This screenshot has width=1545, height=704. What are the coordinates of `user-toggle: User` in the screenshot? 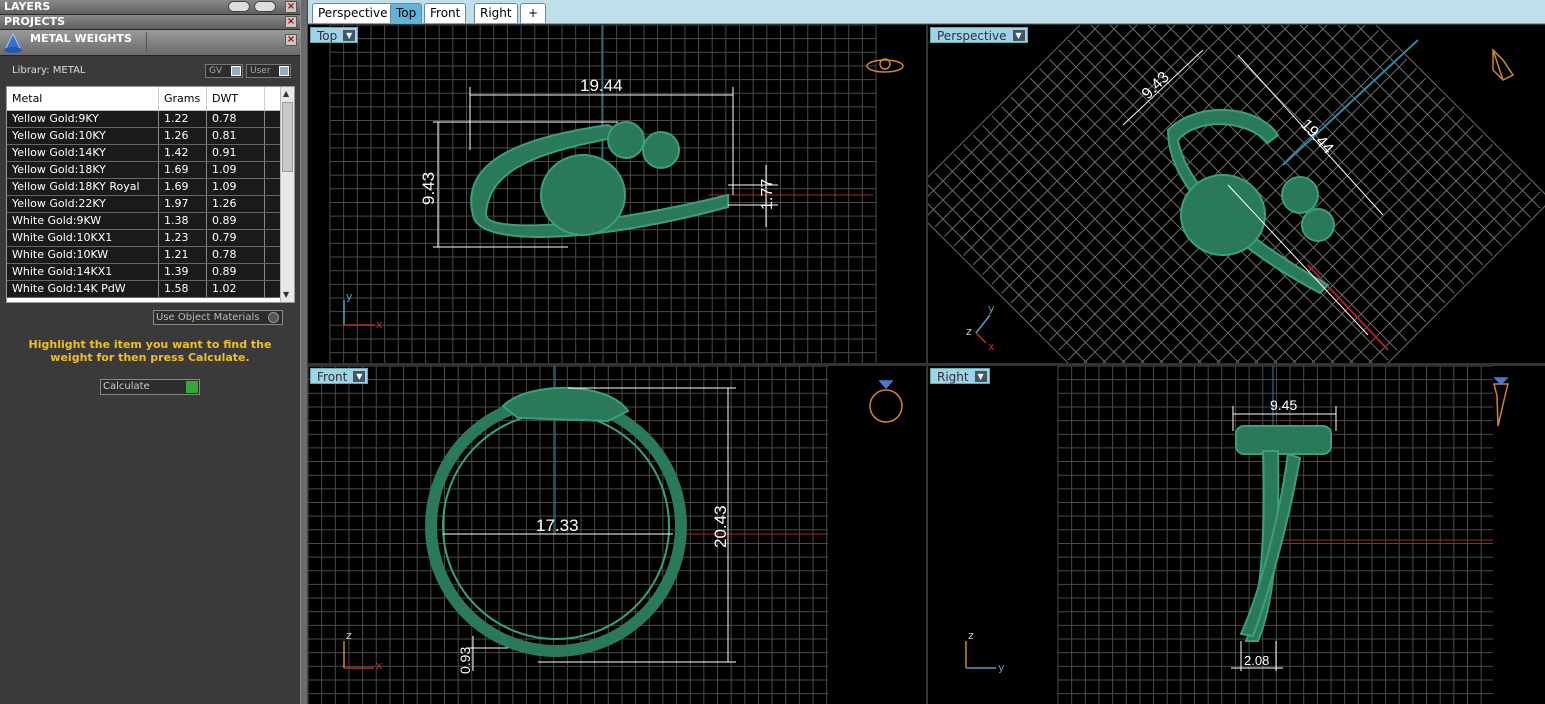 It's located at (268, 71).